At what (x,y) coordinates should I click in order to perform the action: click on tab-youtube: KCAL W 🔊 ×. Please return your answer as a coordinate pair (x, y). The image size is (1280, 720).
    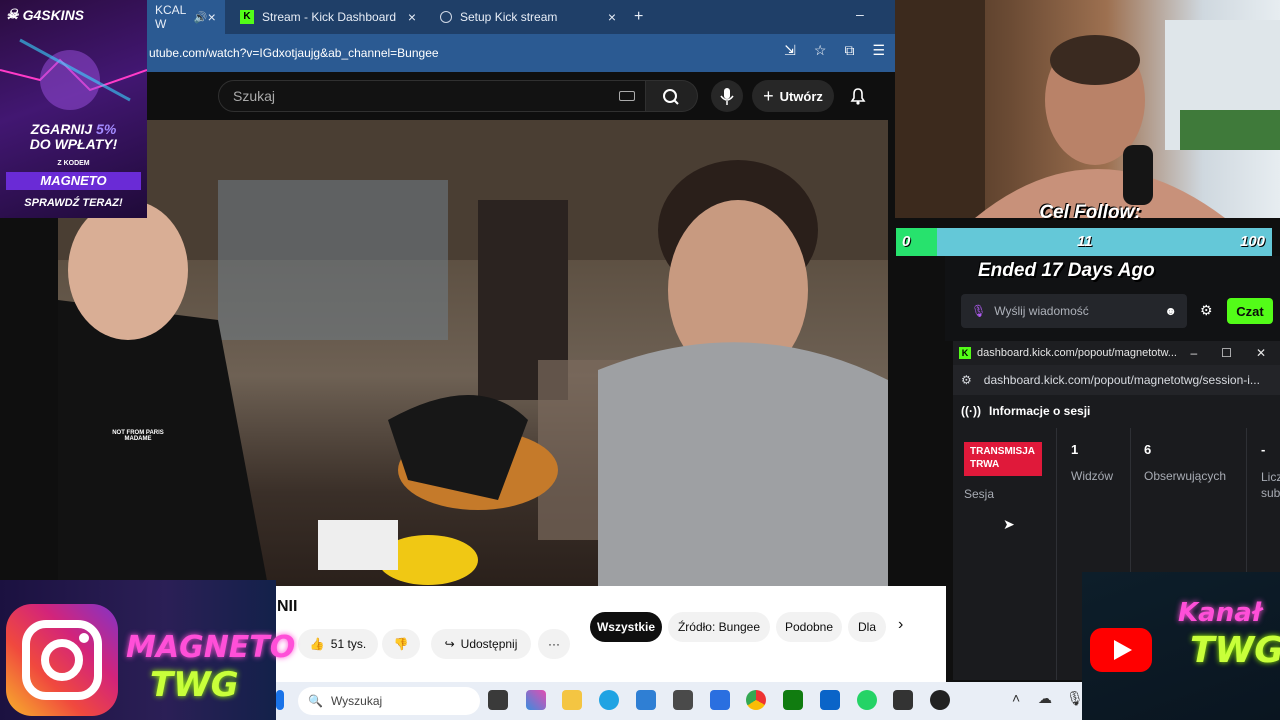
    Looking at the image, I should click on (185, 17).